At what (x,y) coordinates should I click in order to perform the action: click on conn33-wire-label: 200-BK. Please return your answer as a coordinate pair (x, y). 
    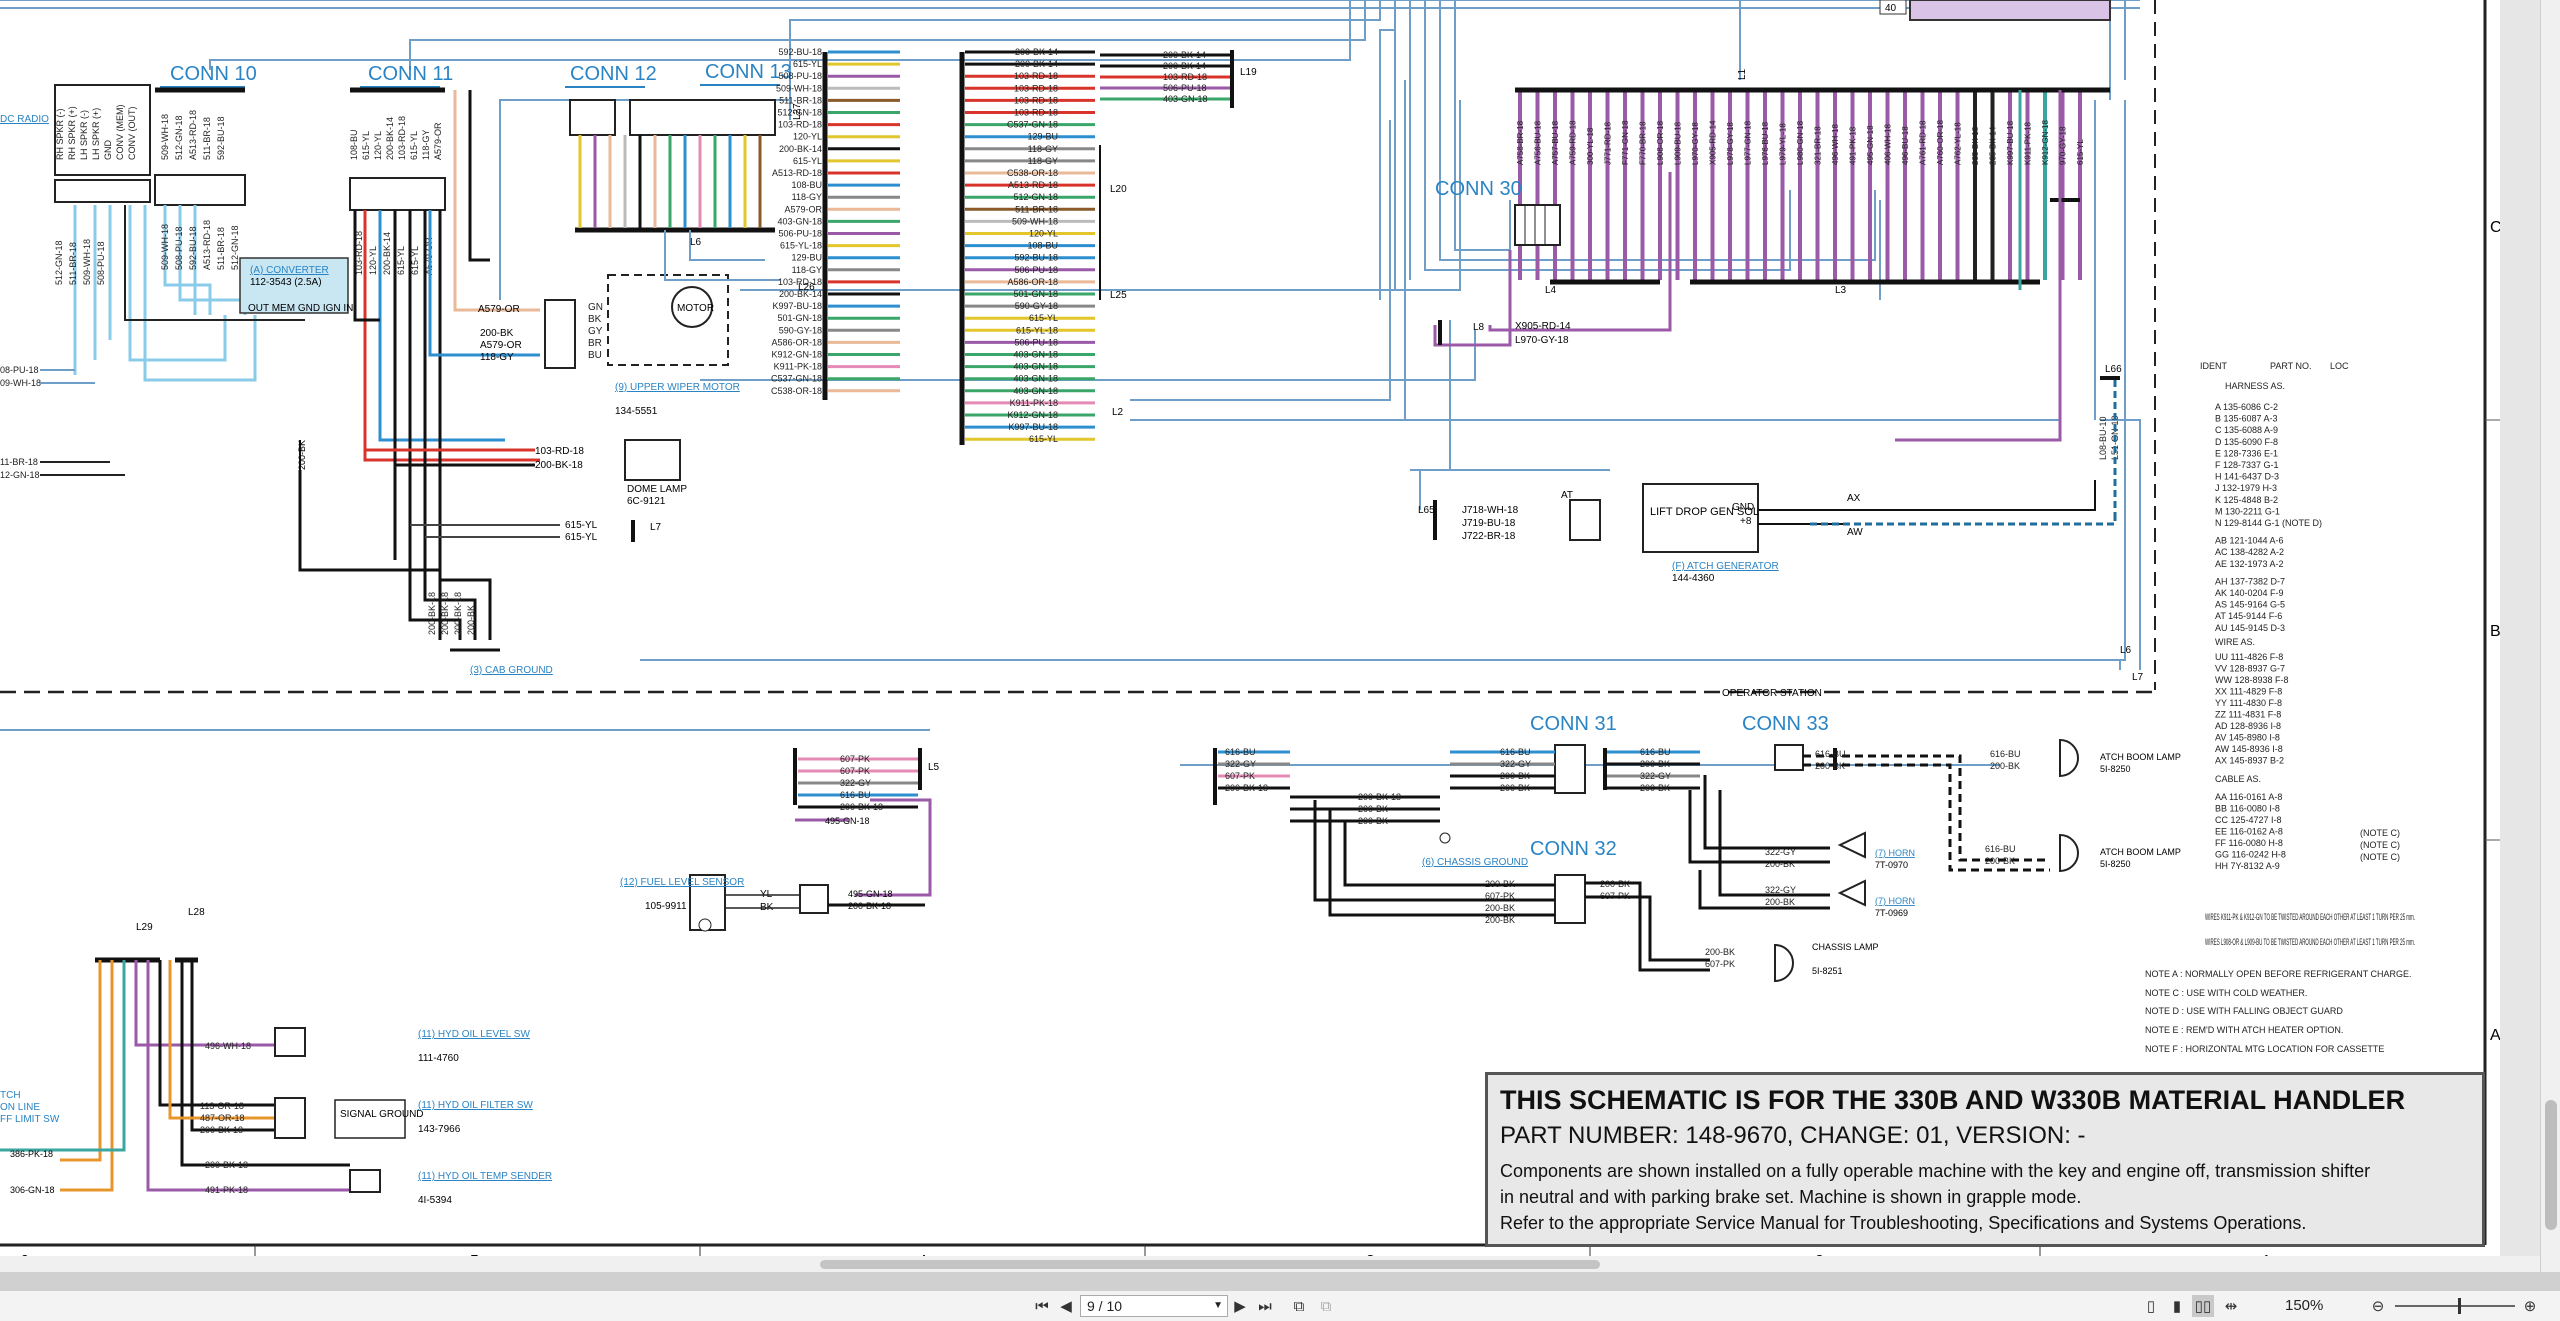
    Looking at the image, I should click on (1830, 766).